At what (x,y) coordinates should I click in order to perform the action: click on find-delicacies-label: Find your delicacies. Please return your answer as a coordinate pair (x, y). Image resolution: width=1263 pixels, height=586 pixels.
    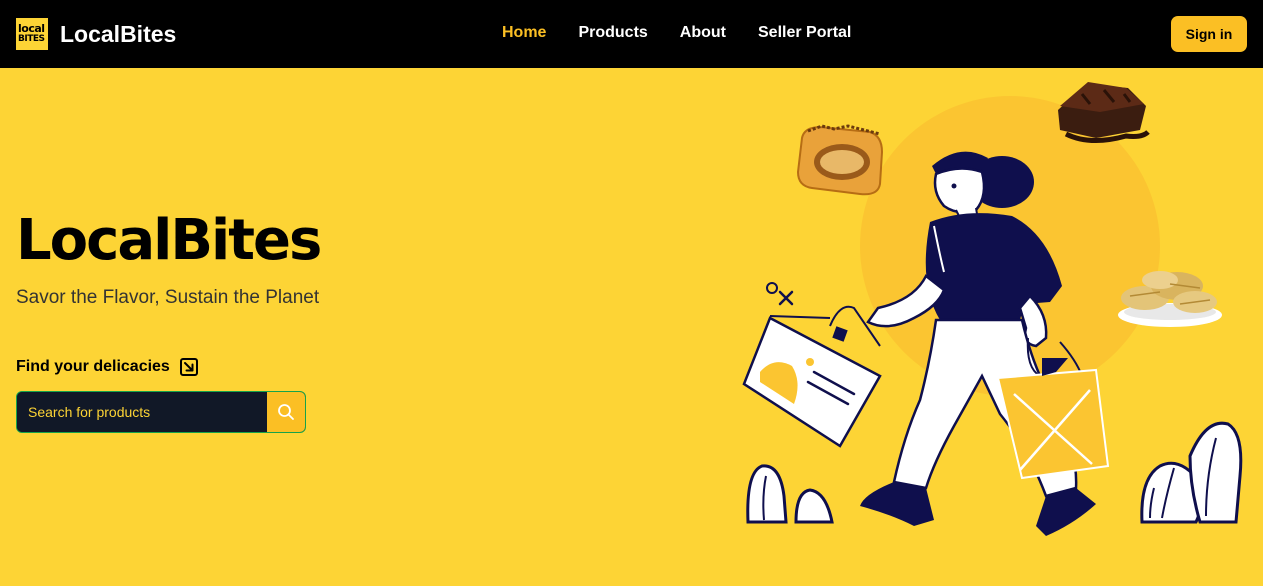
    Looking at the image, I should click on (107, 367).